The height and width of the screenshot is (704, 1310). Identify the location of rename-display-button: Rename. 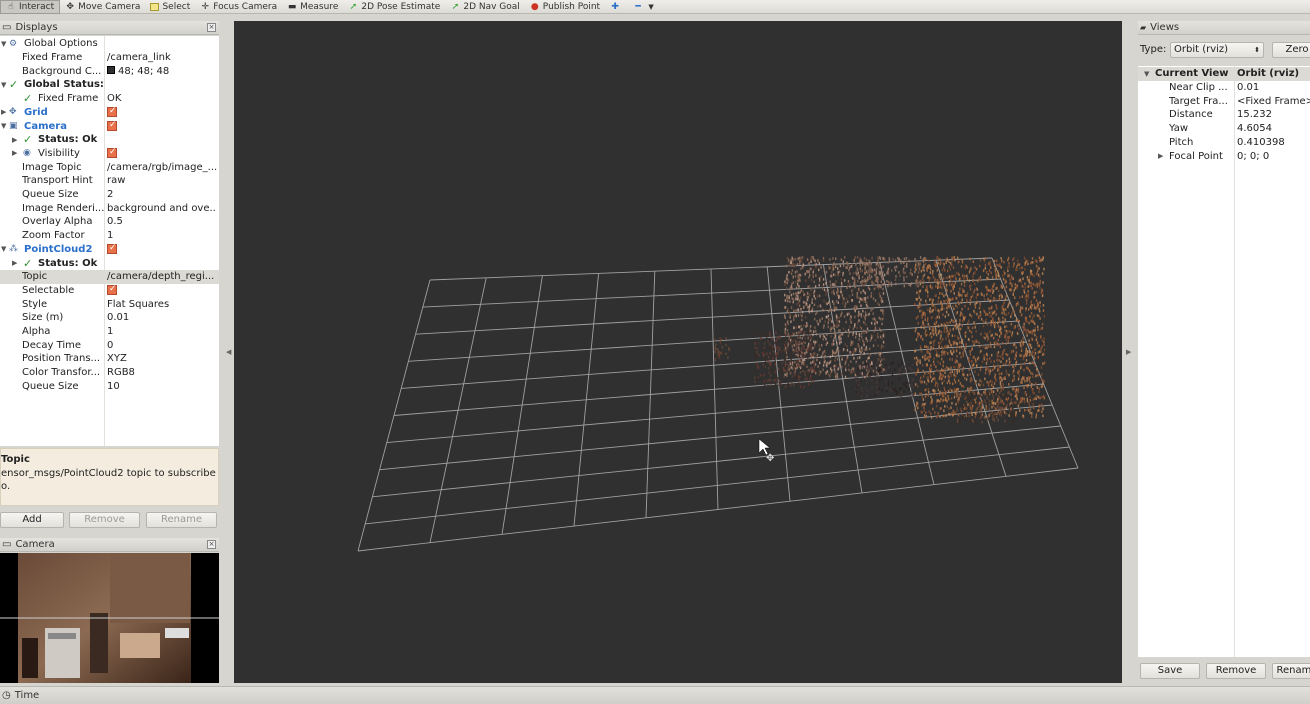
(181, 520).